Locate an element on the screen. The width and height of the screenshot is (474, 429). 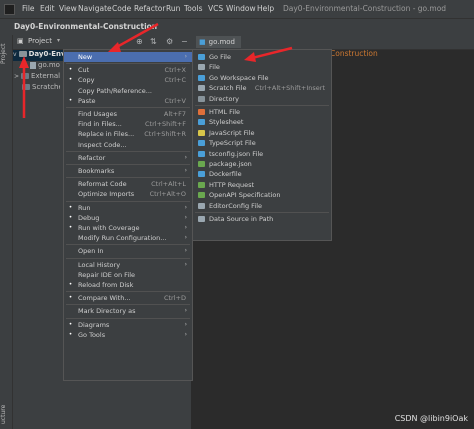
locate-icon: ⊕ is located at coordinates (139, 41).